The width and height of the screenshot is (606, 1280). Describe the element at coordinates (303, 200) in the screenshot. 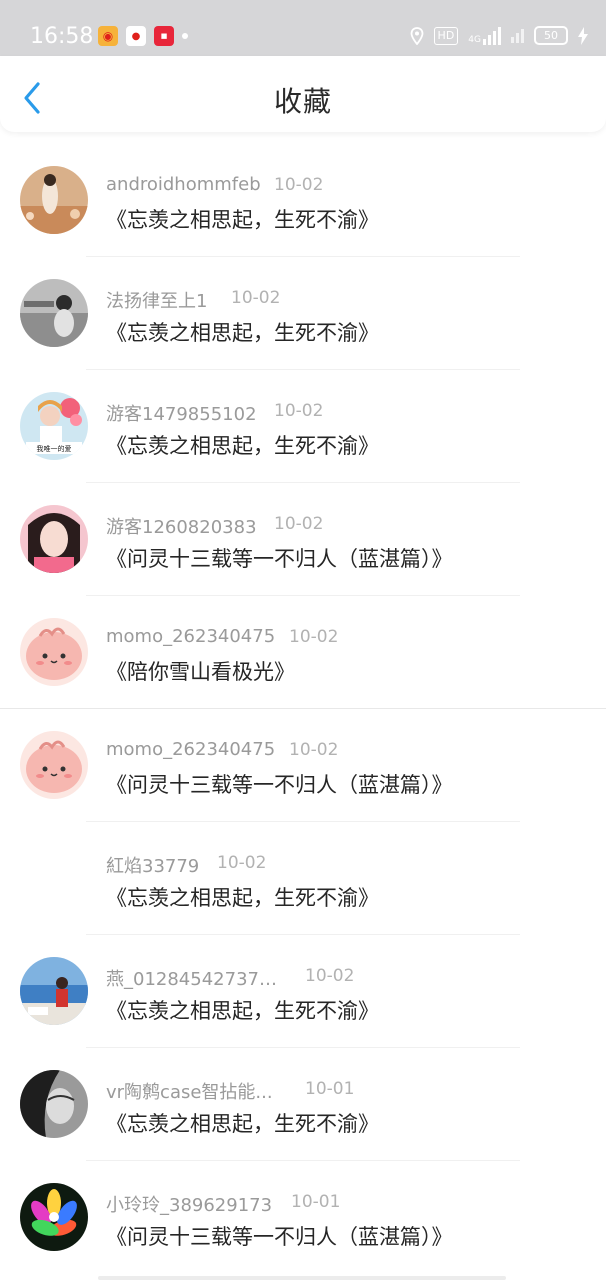

I see `list-item: androidhommfeb 10-02 《忘羡之相思起，生死不渝》` at that location.